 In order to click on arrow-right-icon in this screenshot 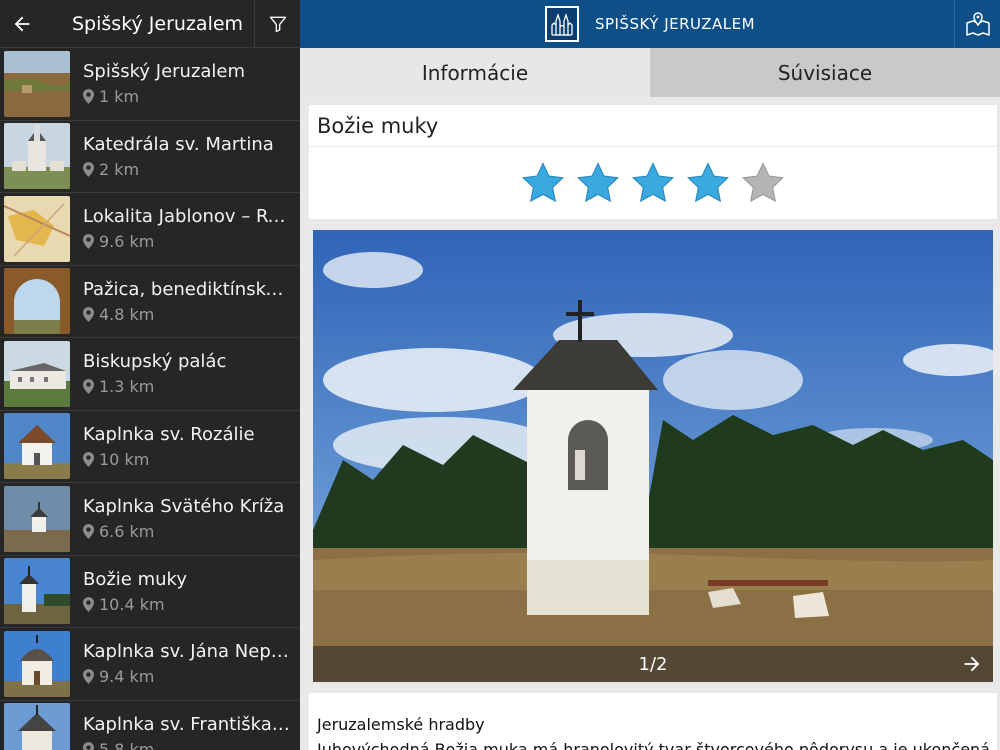, I will do `click(972, 664)`.